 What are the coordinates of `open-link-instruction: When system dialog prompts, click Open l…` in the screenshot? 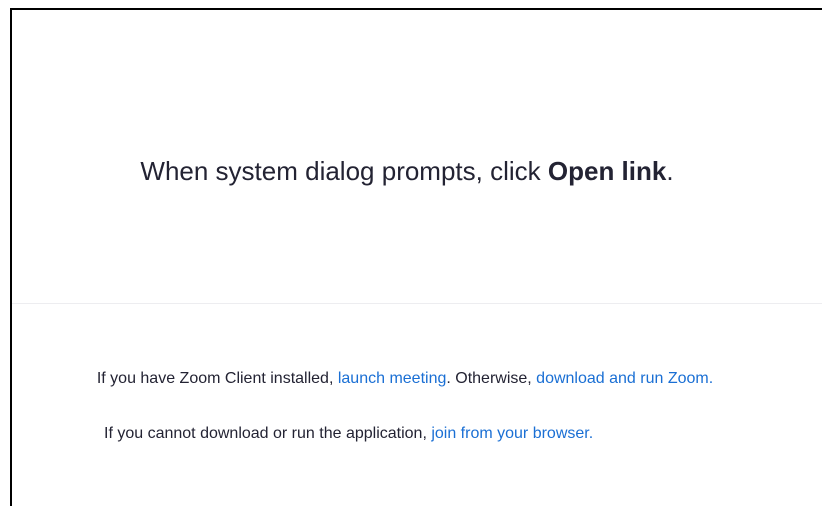 It's located at (407, 171).